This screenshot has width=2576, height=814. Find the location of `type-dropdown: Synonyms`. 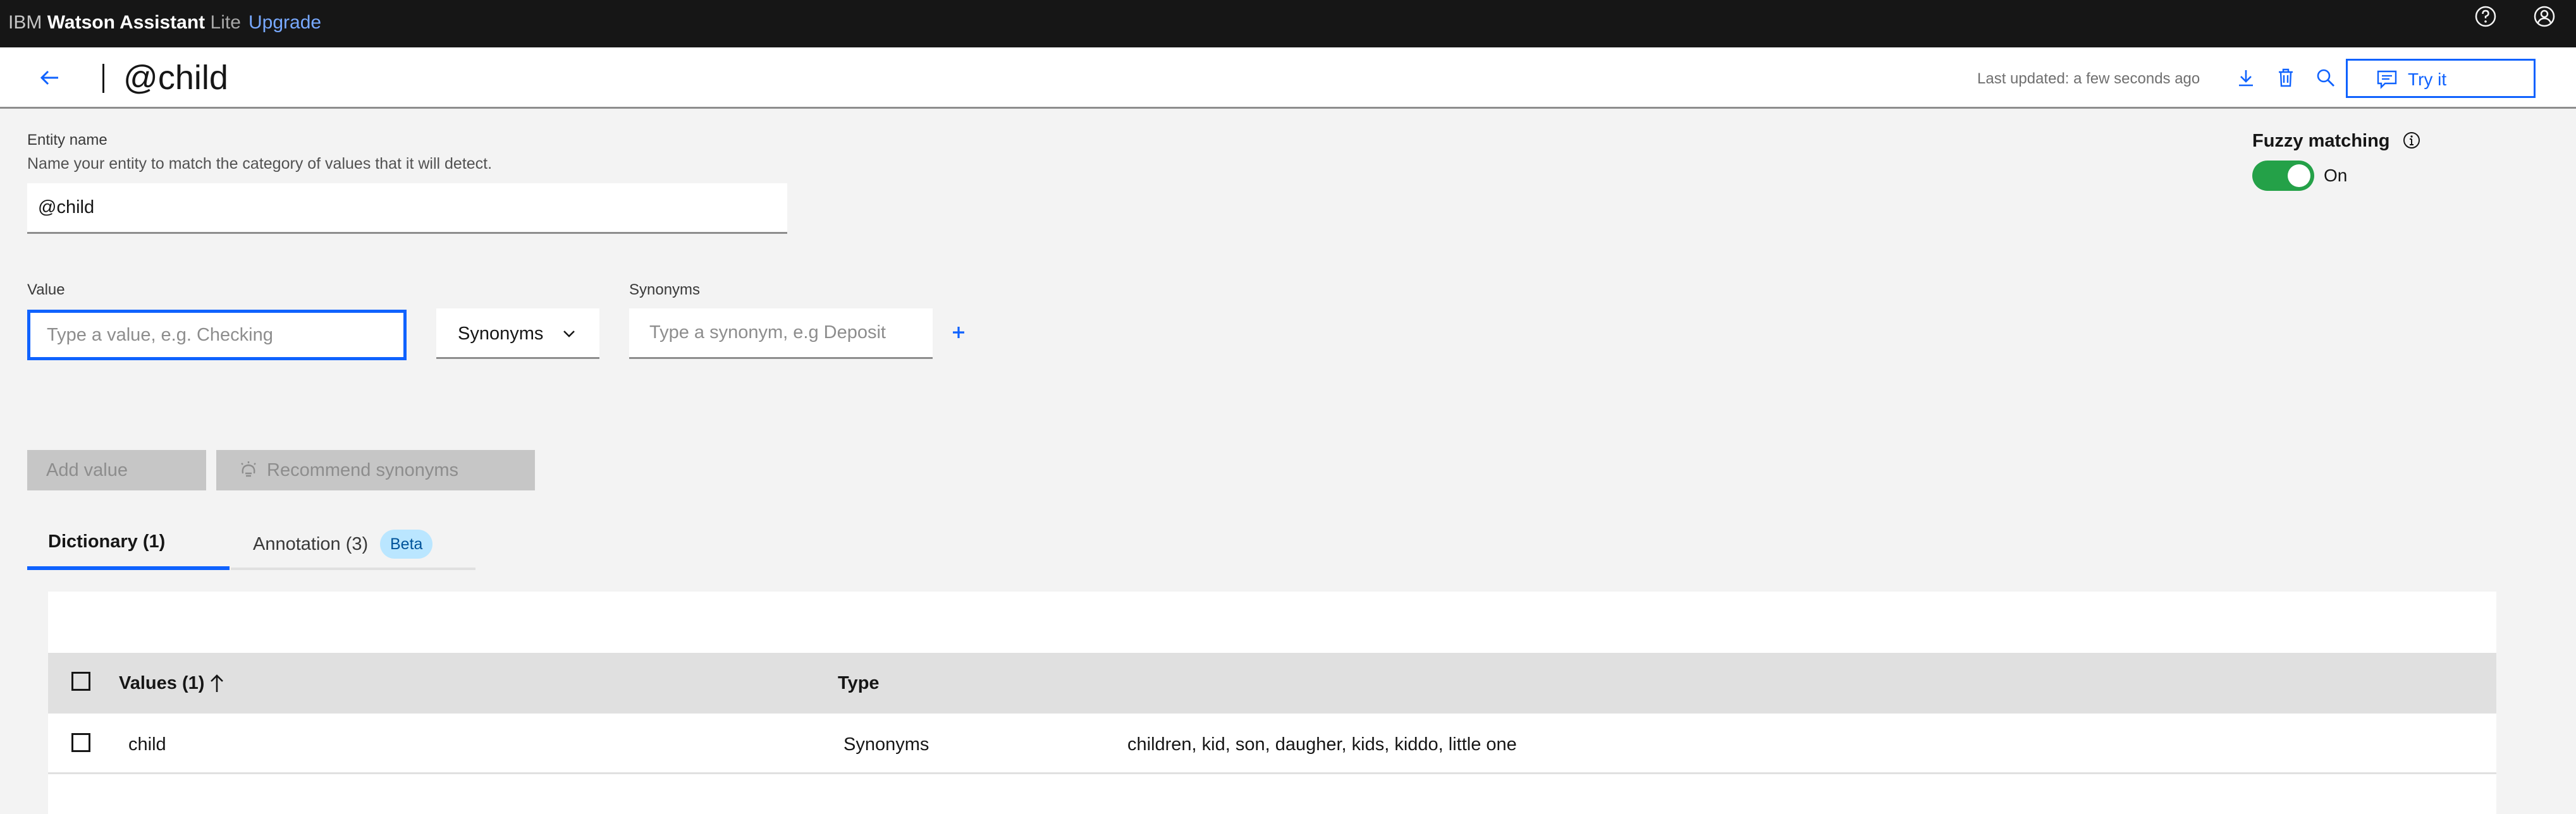

type-dropdown: Synonyms is located at coordinates (517, 333).